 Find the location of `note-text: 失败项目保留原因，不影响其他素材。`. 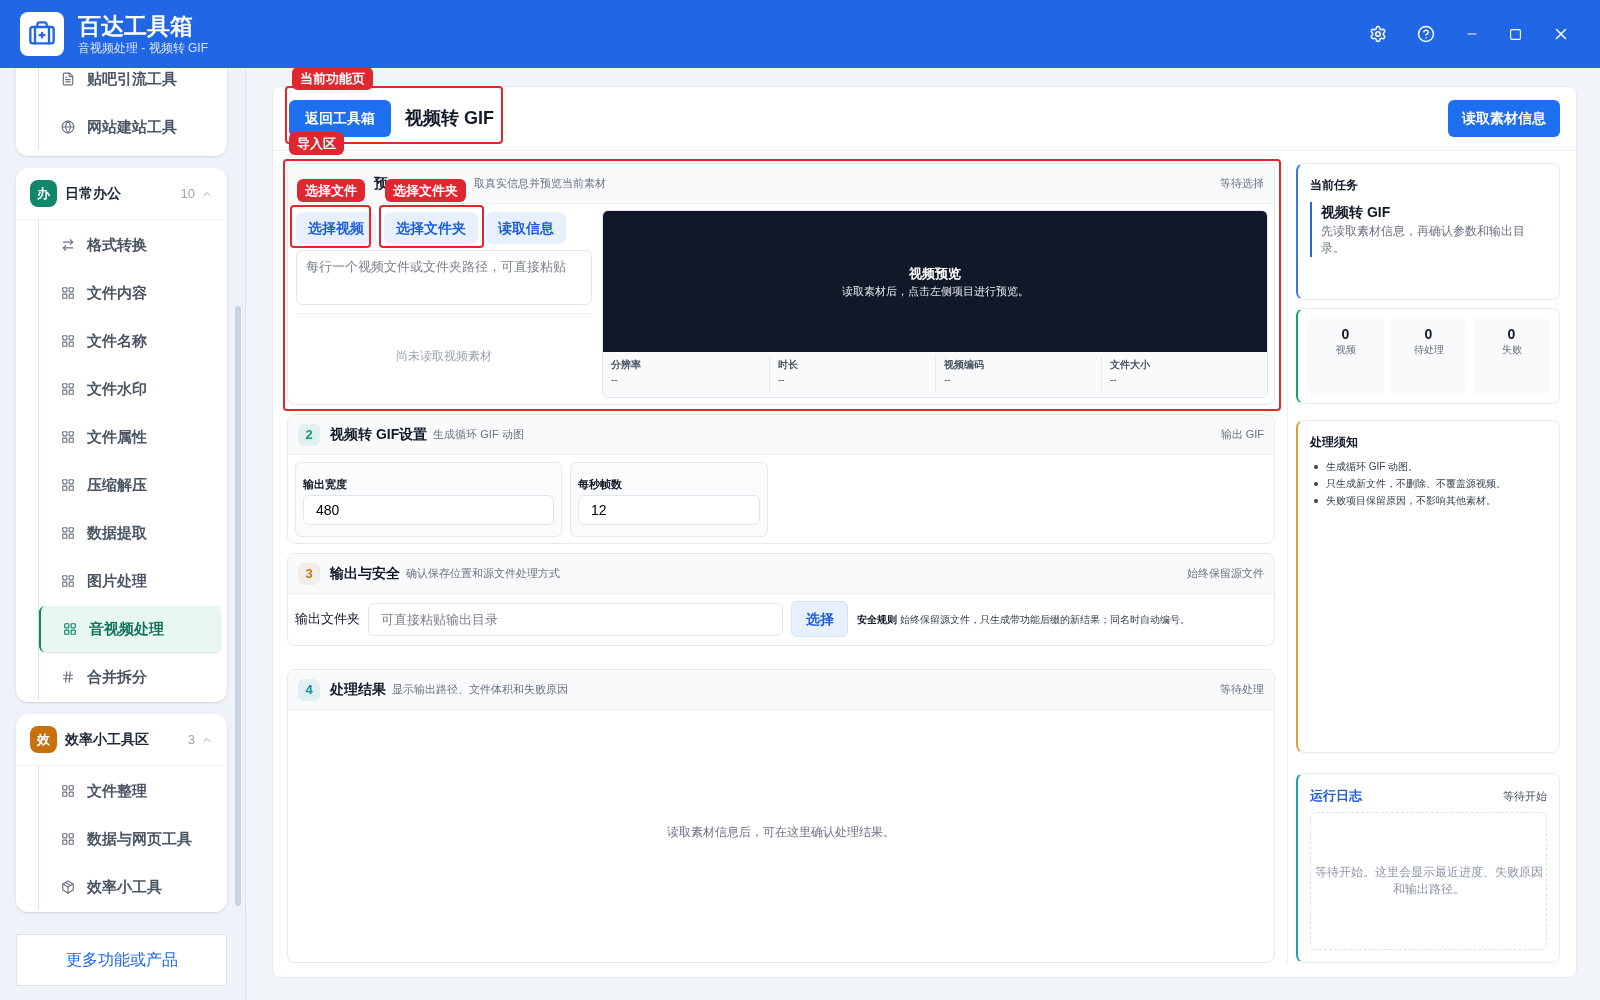

note-text: 失败项目保留原因，不影响其他素材。 is located at coordinates (1411, 501).